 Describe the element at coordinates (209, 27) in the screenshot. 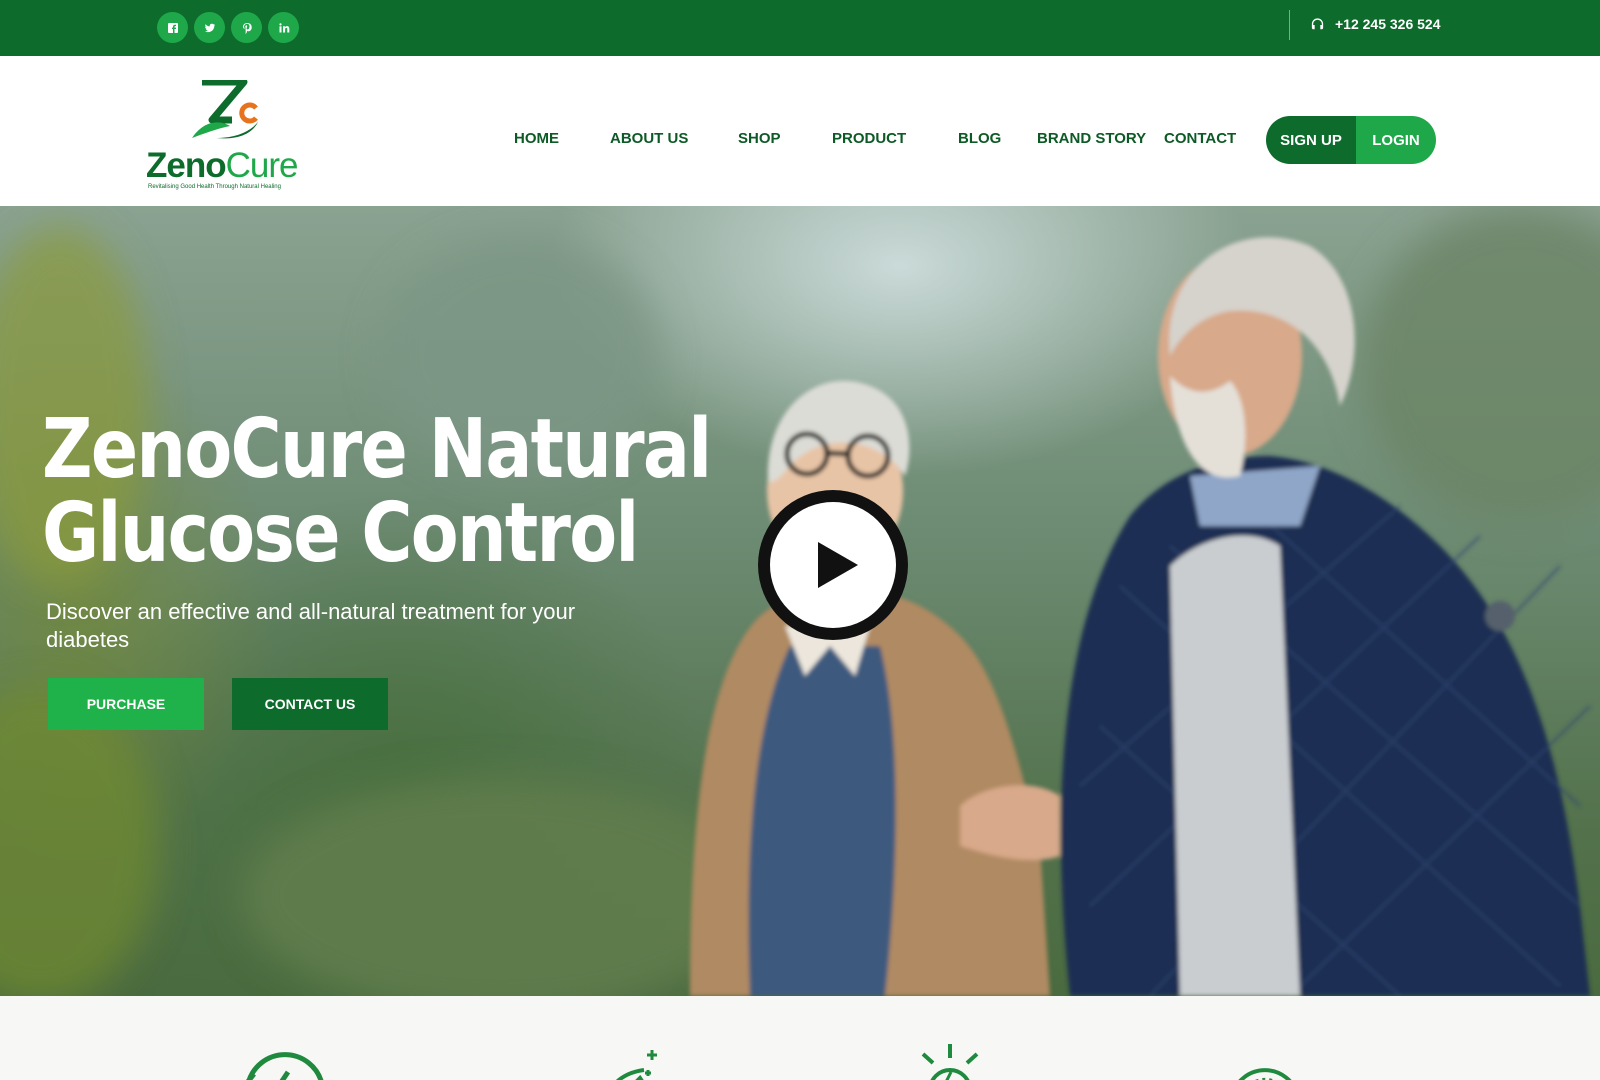

I see `twitter-icon` at that location.